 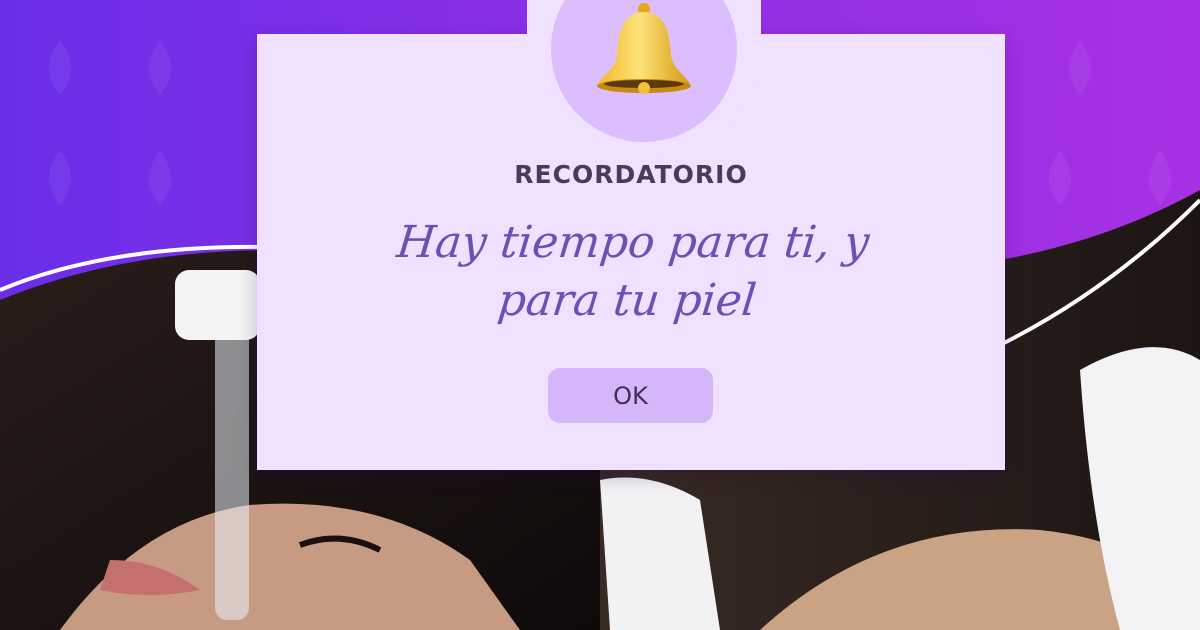 What do you see at coordinates (630, 395) in the screenshot?
I see `ok-button: OK` at bounding box center [630, 395].